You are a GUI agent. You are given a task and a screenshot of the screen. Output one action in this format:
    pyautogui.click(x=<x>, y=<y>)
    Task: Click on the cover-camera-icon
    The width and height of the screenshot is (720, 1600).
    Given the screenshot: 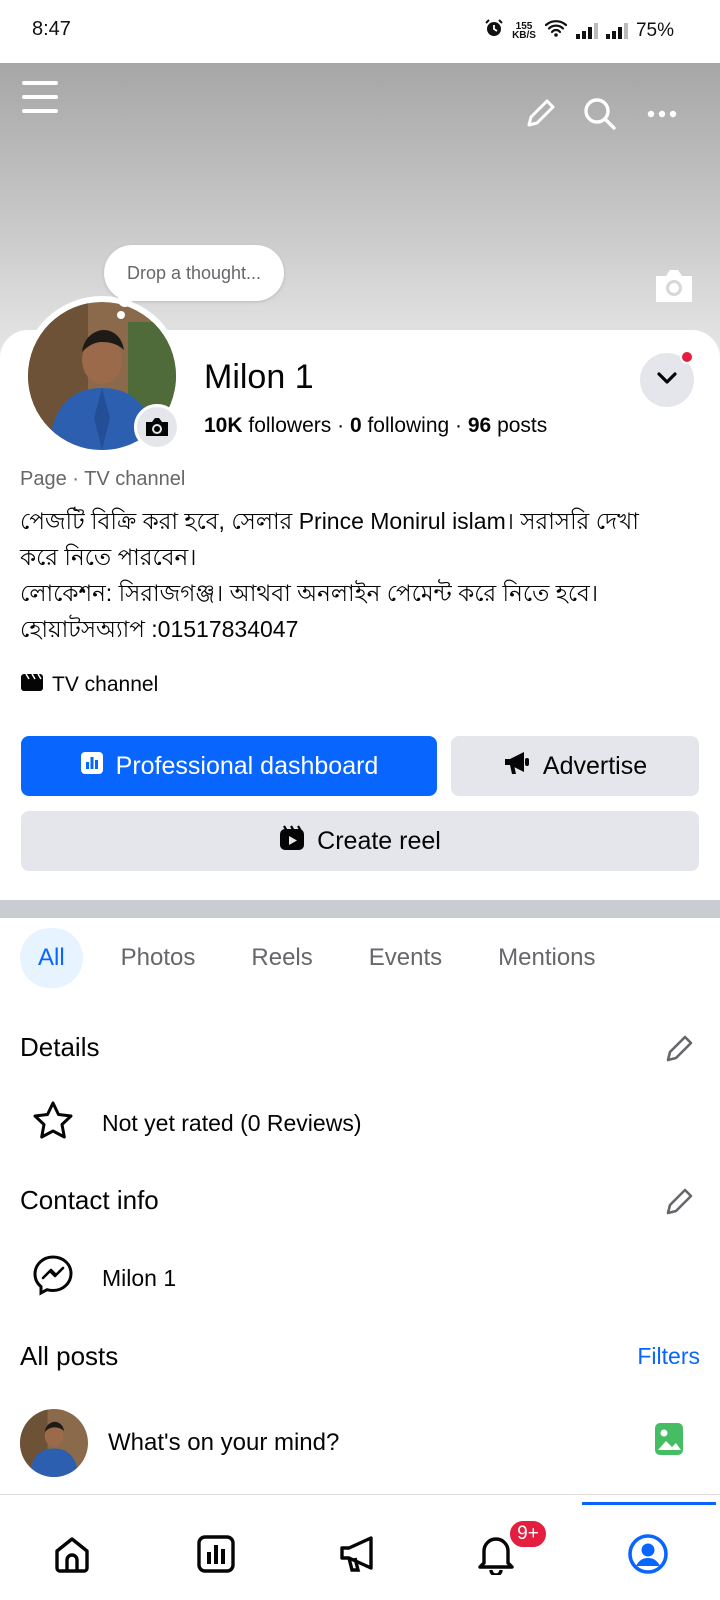 What is the action you would take?
    pyautogui.click(x=674, y=286)
    